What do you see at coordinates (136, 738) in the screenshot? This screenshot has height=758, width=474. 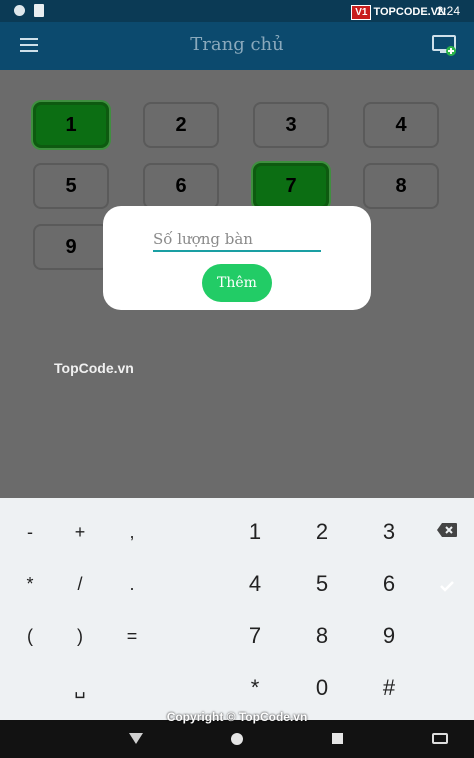 I see `back-icon` at bounding box center [136, 738].